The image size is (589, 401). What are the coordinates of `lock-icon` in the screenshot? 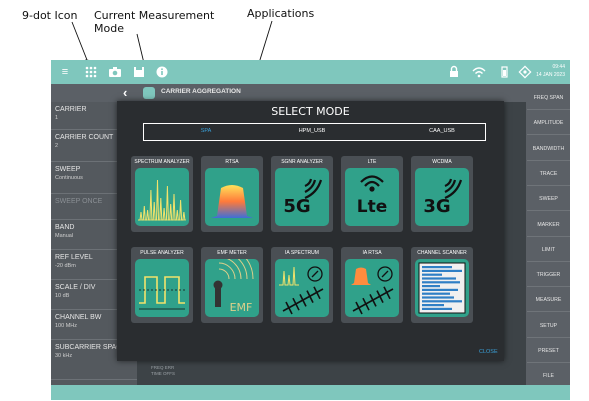 It's located at (454, 72).